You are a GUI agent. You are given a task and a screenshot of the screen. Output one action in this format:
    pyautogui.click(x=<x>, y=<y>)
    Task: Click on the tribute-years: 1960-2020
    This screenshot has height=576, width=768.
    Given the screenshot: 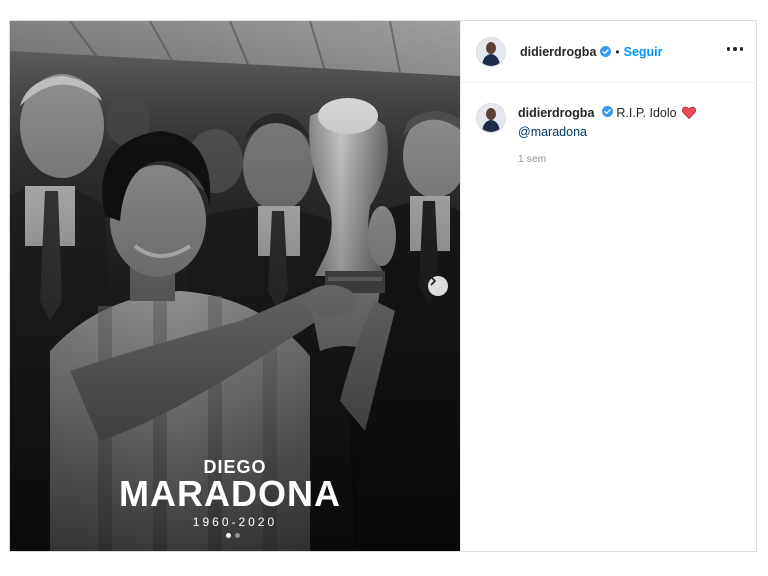 What is the action you would take?
    pyautogui.click(x=235, y=522)
    